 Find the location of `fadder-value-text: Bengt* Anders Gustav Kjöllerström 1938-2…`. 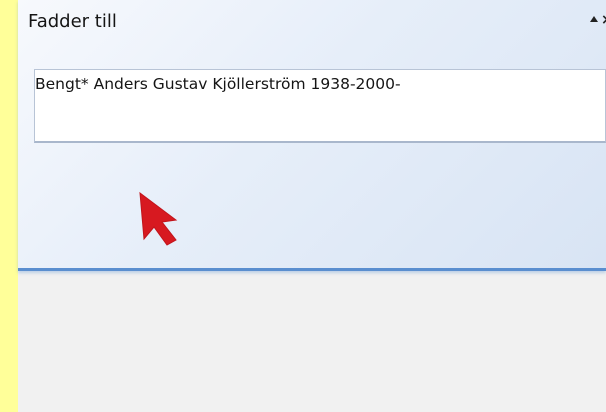

fadder-value-text: Bengt* Anders Gustav Kjöllerström 1938-2… is located at coordinates (218, 84).